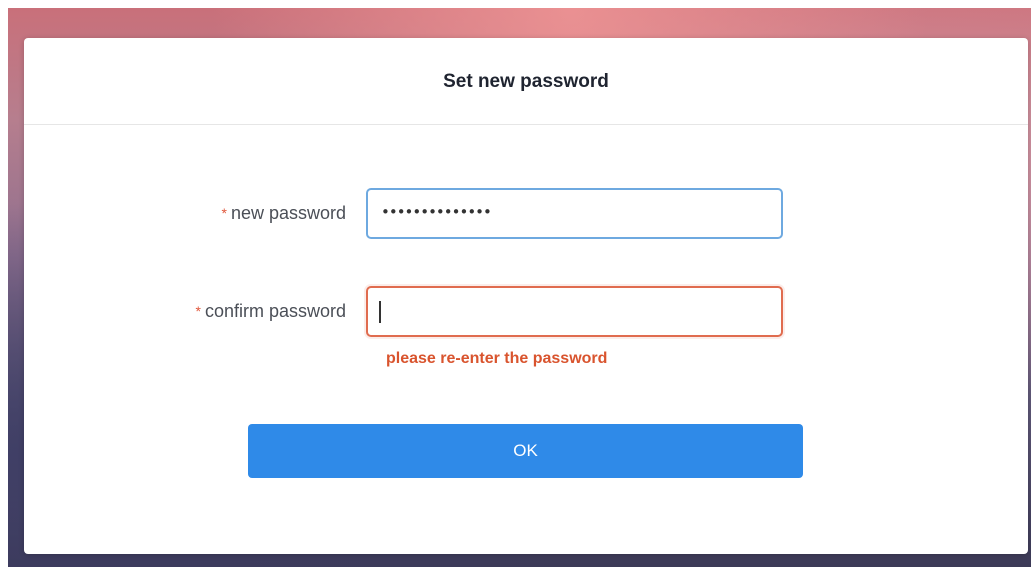 Image resolution: width=1031 pixels, height=567 pixels. Describe the element at coordinates (525, 451) in the screenshot. I see `ok-button: OK` at that location.